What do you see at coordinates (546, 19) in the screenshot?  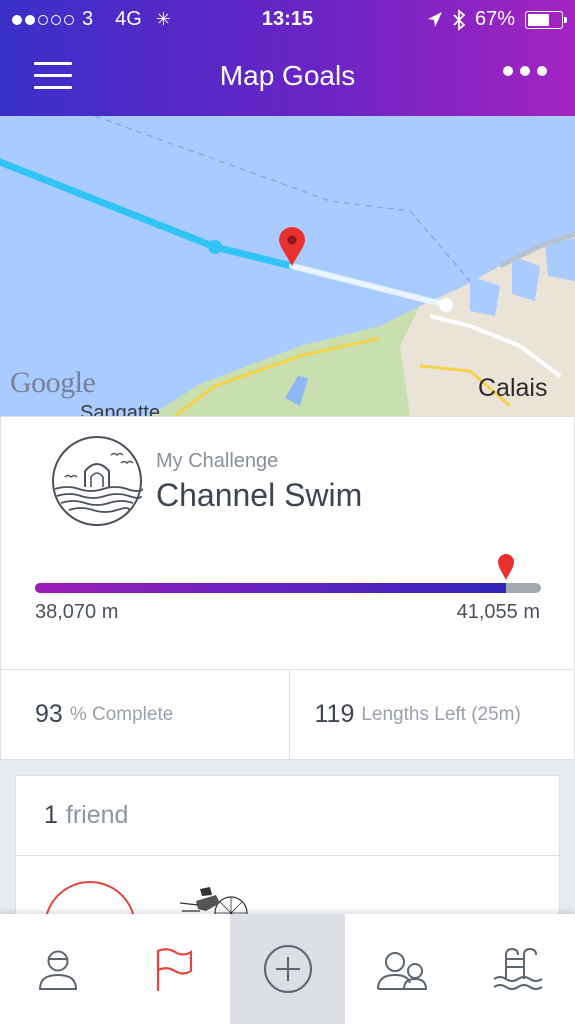 I see `battery-icon` at bounding box center [546, 19].